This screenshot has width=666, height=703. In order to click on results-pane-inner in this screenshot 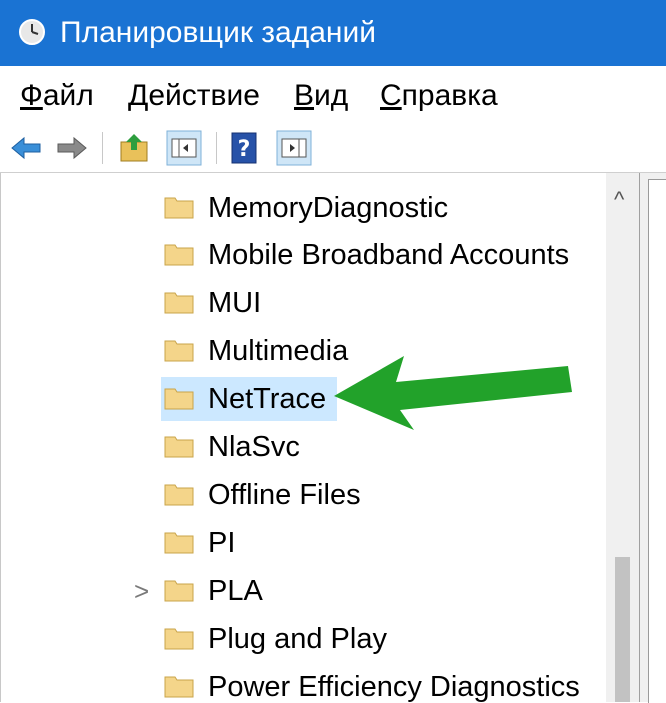, I will do `click(657, 441)`.